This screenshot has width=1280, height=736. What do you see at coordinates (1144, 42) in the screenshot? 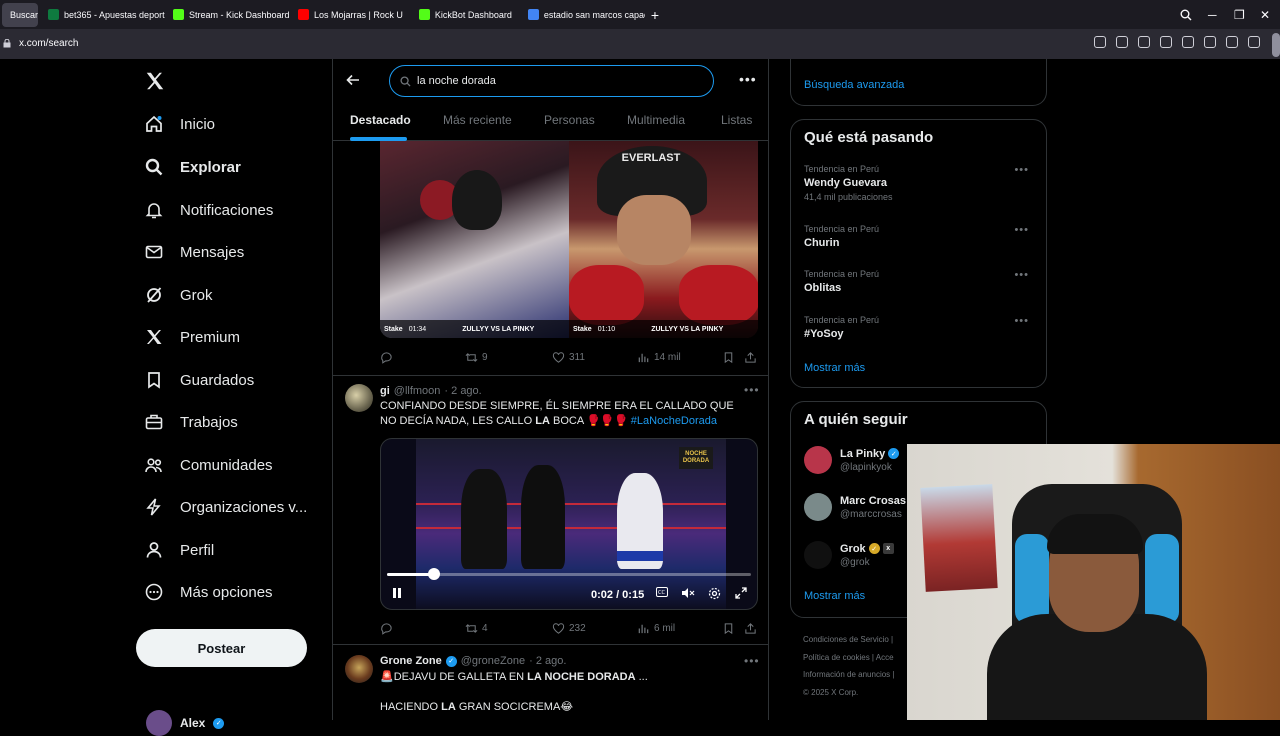
I see `shield-icon` at bounding box center [1144, 42].